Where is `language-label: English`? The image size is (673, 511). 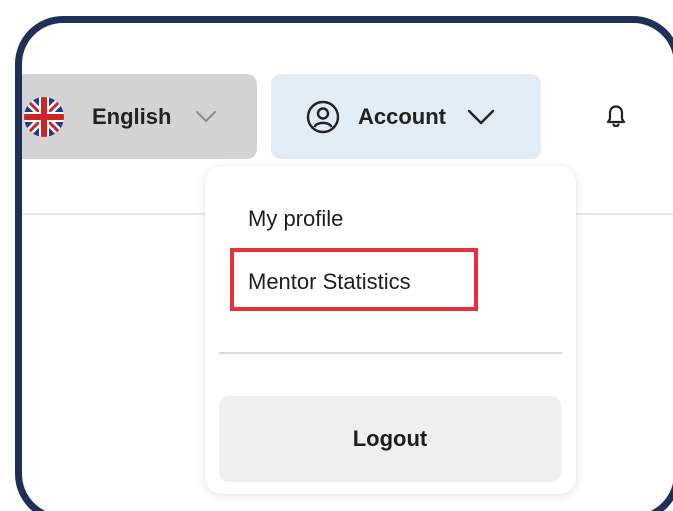
language-label: English is located at coordinates (132, 116).